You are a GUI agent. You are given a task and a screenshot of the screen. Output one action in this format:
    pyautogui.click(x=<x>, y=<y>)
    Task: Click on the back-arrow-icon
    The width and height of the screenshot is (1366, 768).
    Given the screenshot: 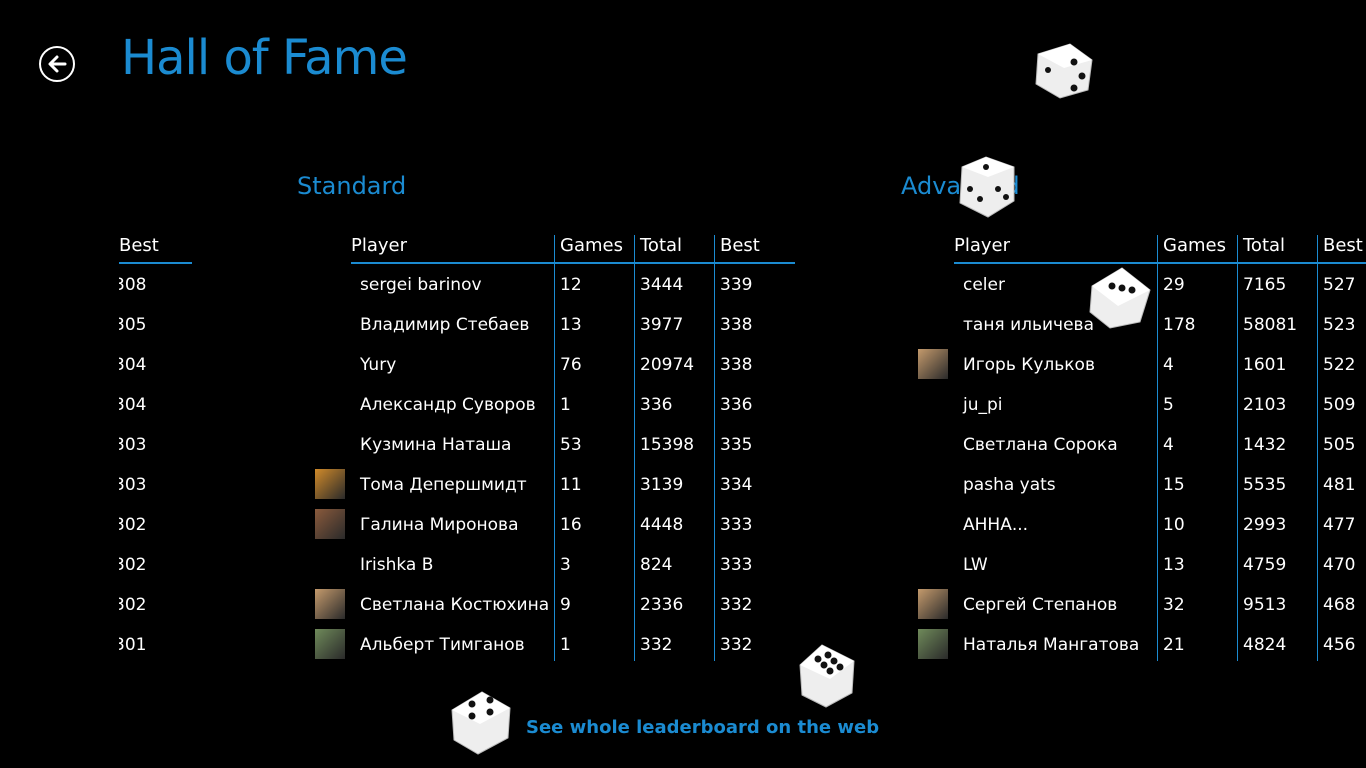 What is the action you would take?
    pyautogui.click(x=57, y=64)
    